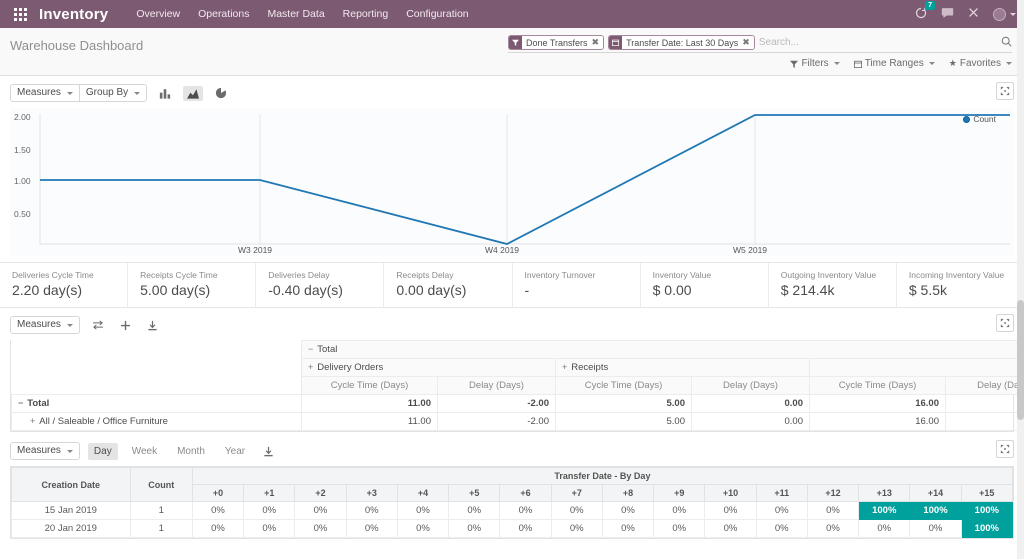 The width and height of the screenshot is (1024, 559). I want to click on table-row: −Total 11.00 -2.00 5.00 0.00 16.00 -2.00, so click(517, 403).